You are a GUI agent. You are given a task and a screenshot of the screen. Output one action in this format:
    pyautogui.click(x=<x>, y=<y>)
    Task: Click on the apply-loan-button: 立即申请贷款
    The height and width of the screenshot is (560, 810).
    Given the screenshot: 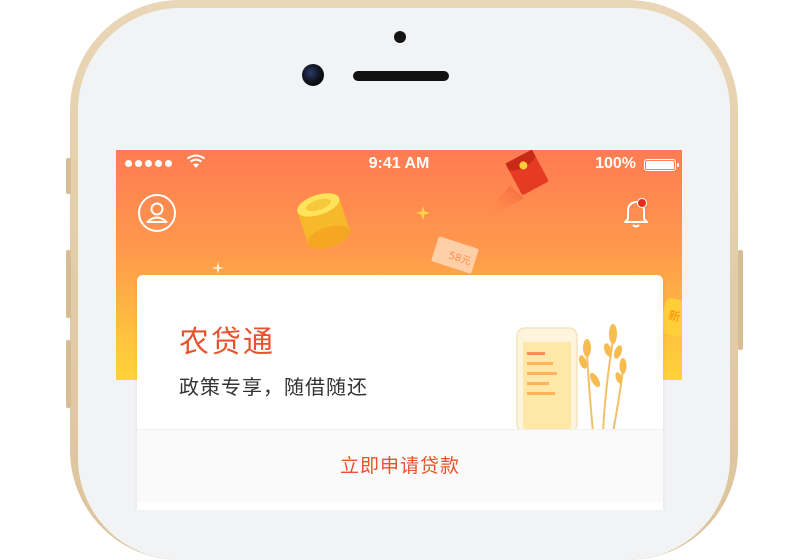 What is the action you would take?
    pyautogui.click(x=400, y=466)
    